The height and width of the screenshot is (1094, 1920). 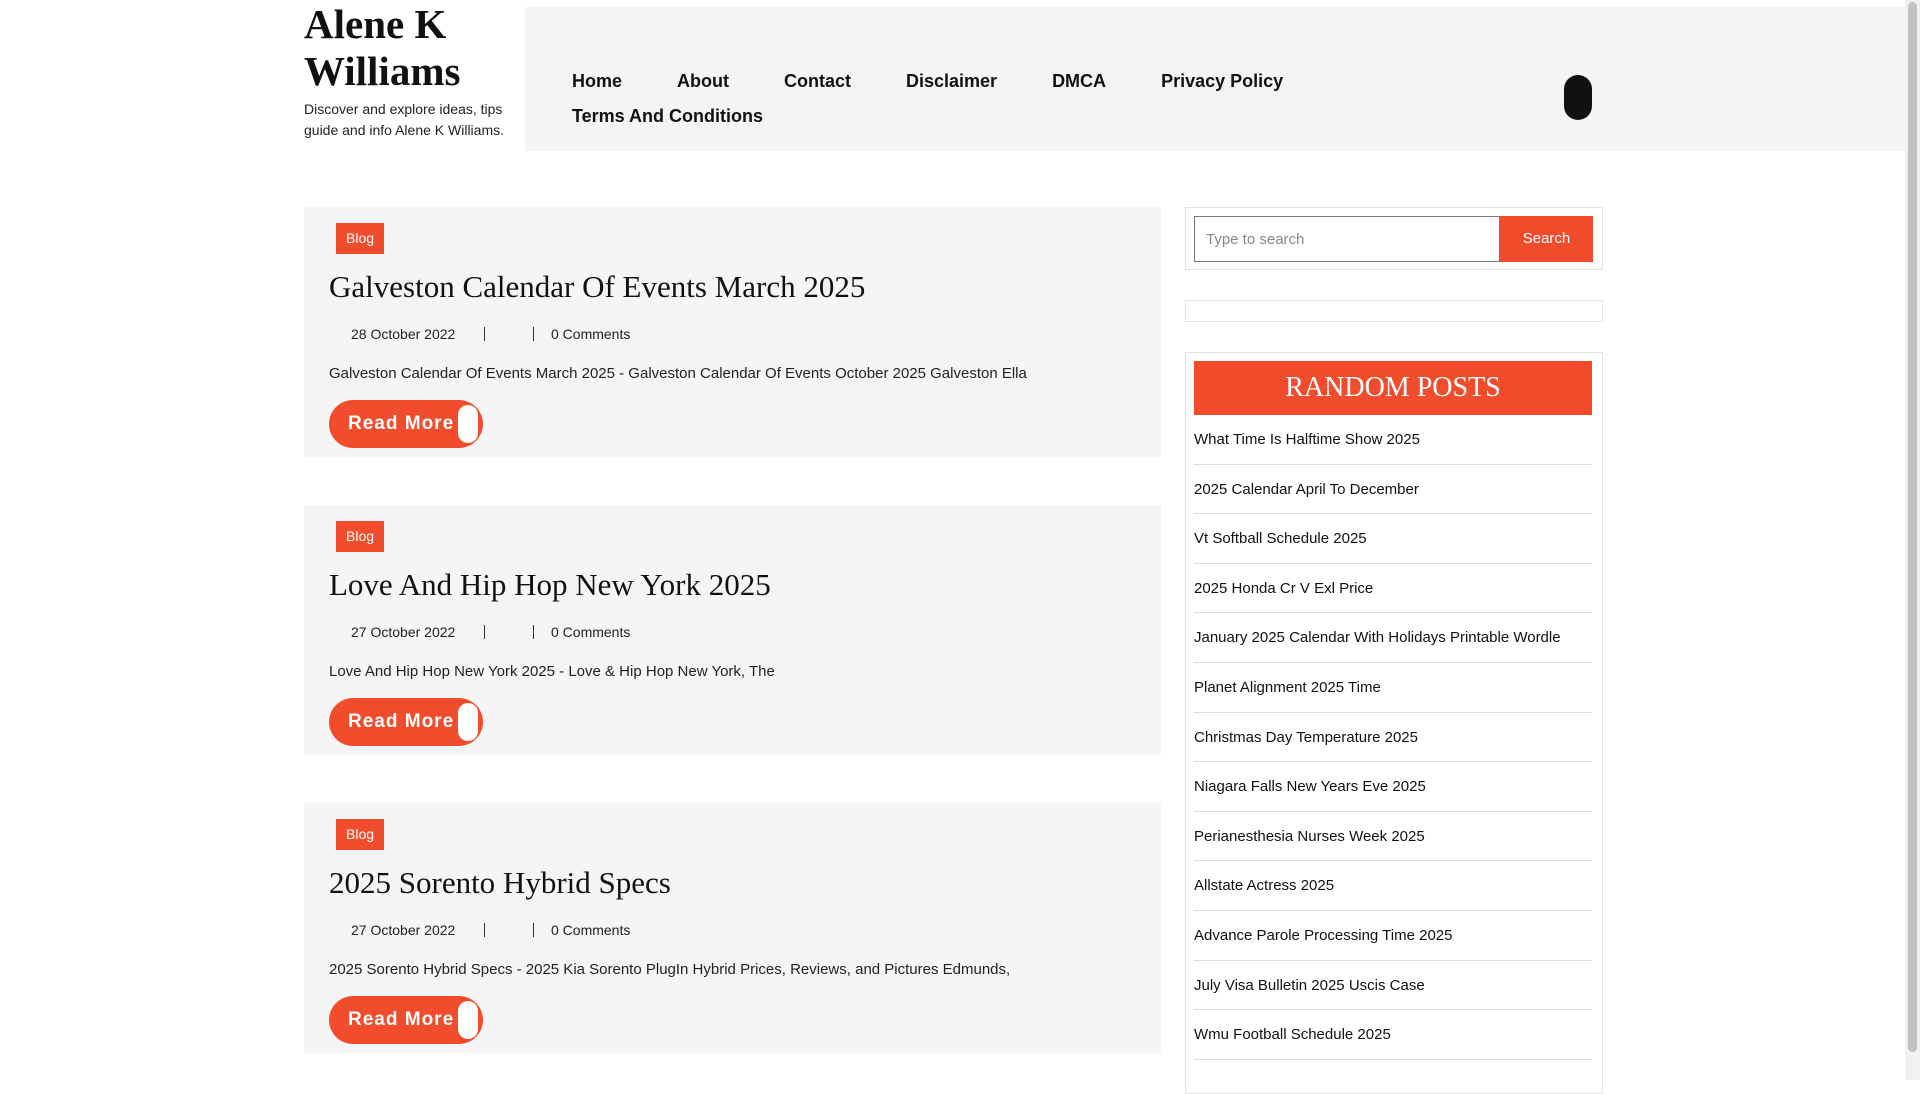 What do you see at coordinates (550, 585) in the screenshot?
I see `post-title: Love And Hip Hop New York 2025` at bounding box center [550, 585].